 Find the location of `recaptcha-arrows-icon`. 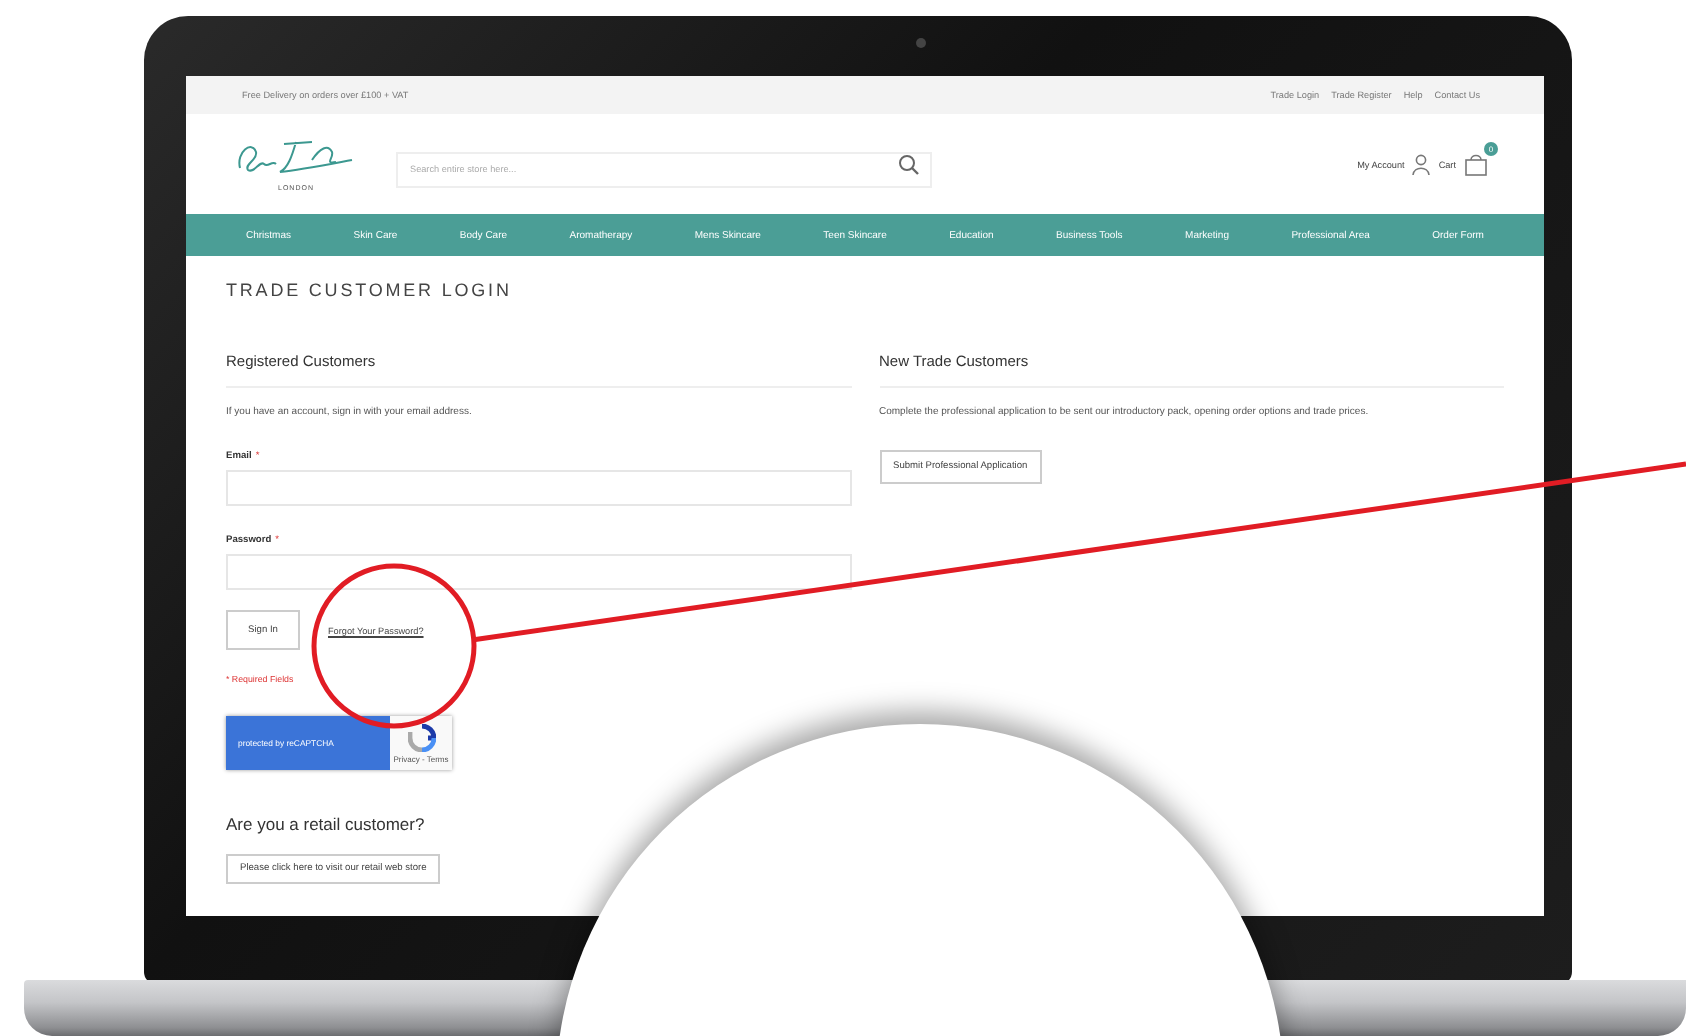

recaptcha-arrows-icon is located at coordinates (421, 737).